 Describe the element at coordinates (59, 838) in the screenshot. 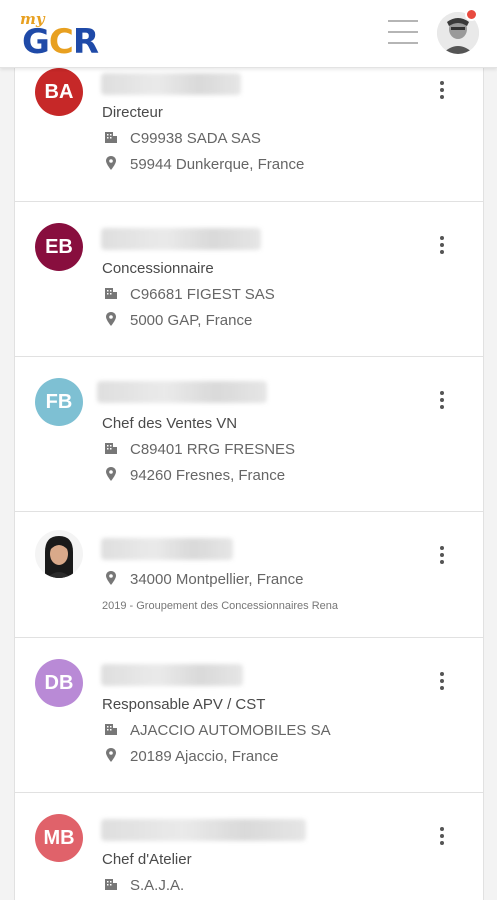

I see `contact-avatar: MB` at that location.